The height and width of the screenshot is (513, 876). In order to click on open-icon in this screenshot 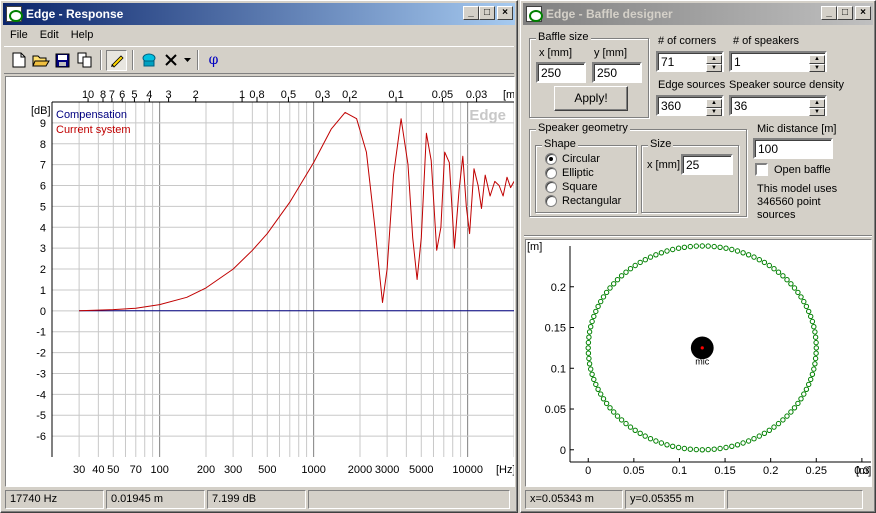, I will do `click(40, 60)`.